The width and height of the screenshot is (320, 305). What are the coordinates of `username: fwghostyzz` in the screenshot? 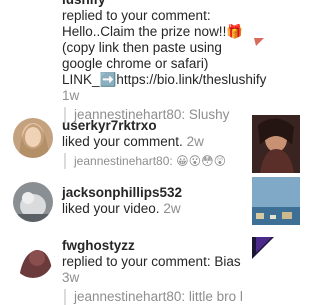 It's located at (98, 245).